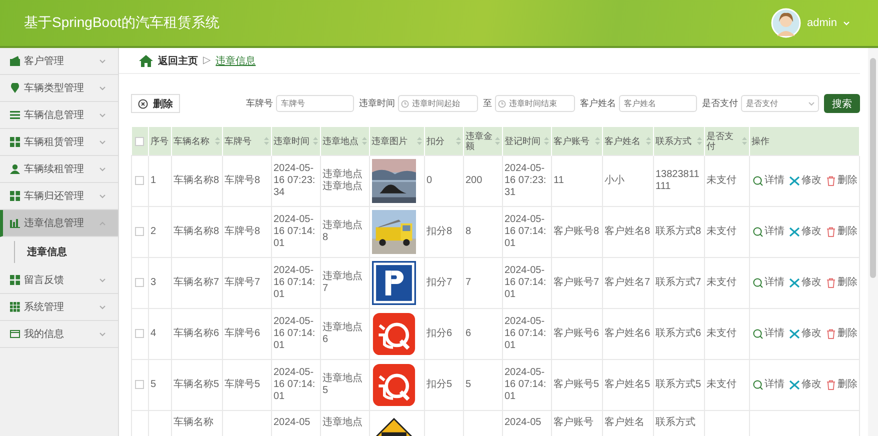 The image size is (878, 436). Describe the element at coordinates (59, 88) in the screenshot. I see `sidebar-item: 车辆类型管理` at that location.